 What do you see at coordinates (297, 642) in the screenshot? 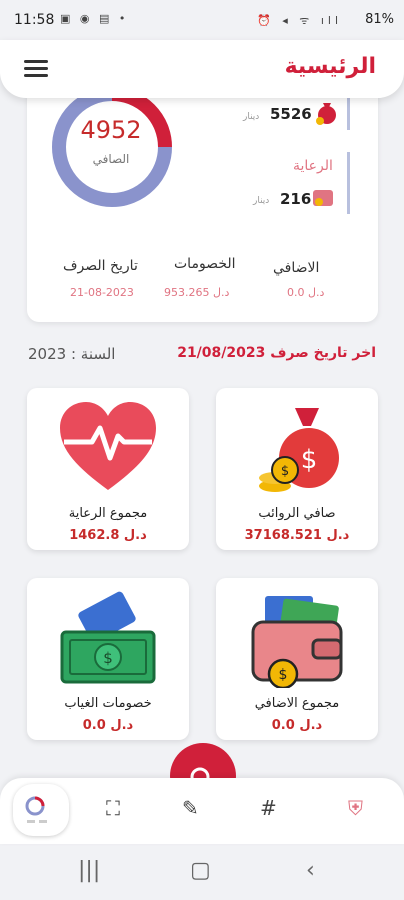
I see `wallet-icon: $` at bounding box center [297, 642].